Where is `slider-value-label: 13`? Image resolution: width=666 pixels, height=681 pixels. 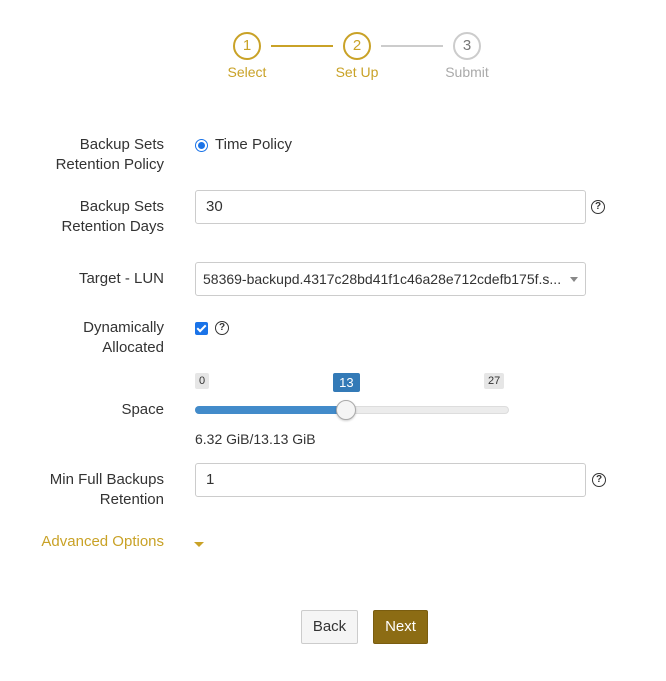
slider-value-label: 13 is located at coordinates (346, 382).